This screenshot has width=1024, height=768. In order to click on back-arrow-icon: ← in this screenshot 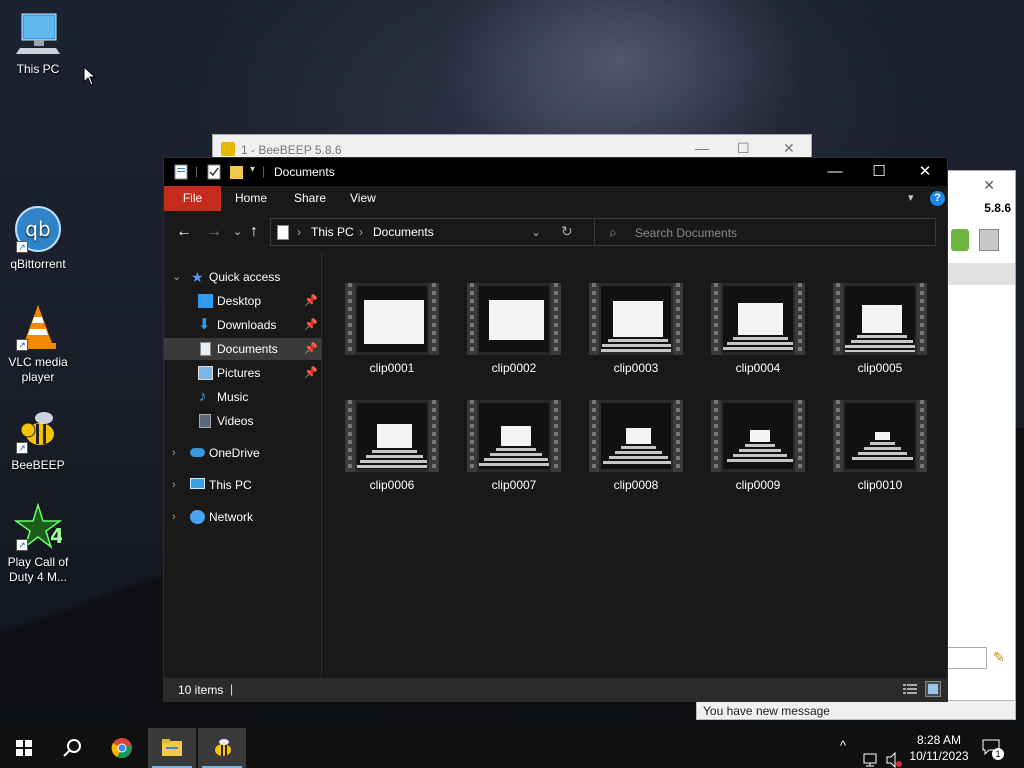, I will do `click(184, 232)`.